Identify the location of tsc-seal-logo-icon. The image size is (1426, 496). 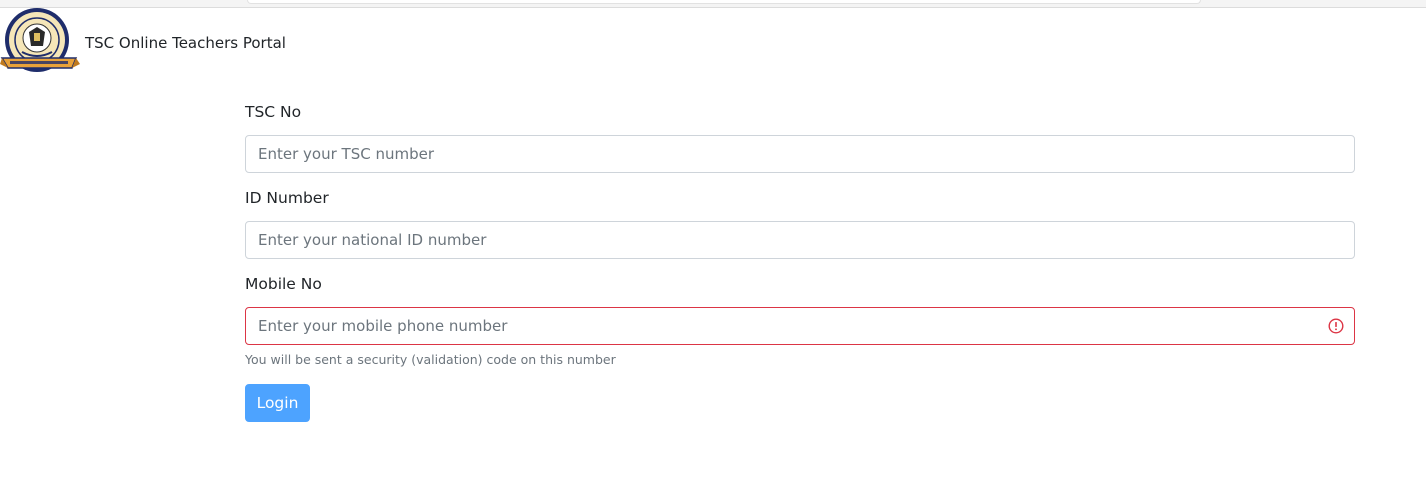
(40, 42).